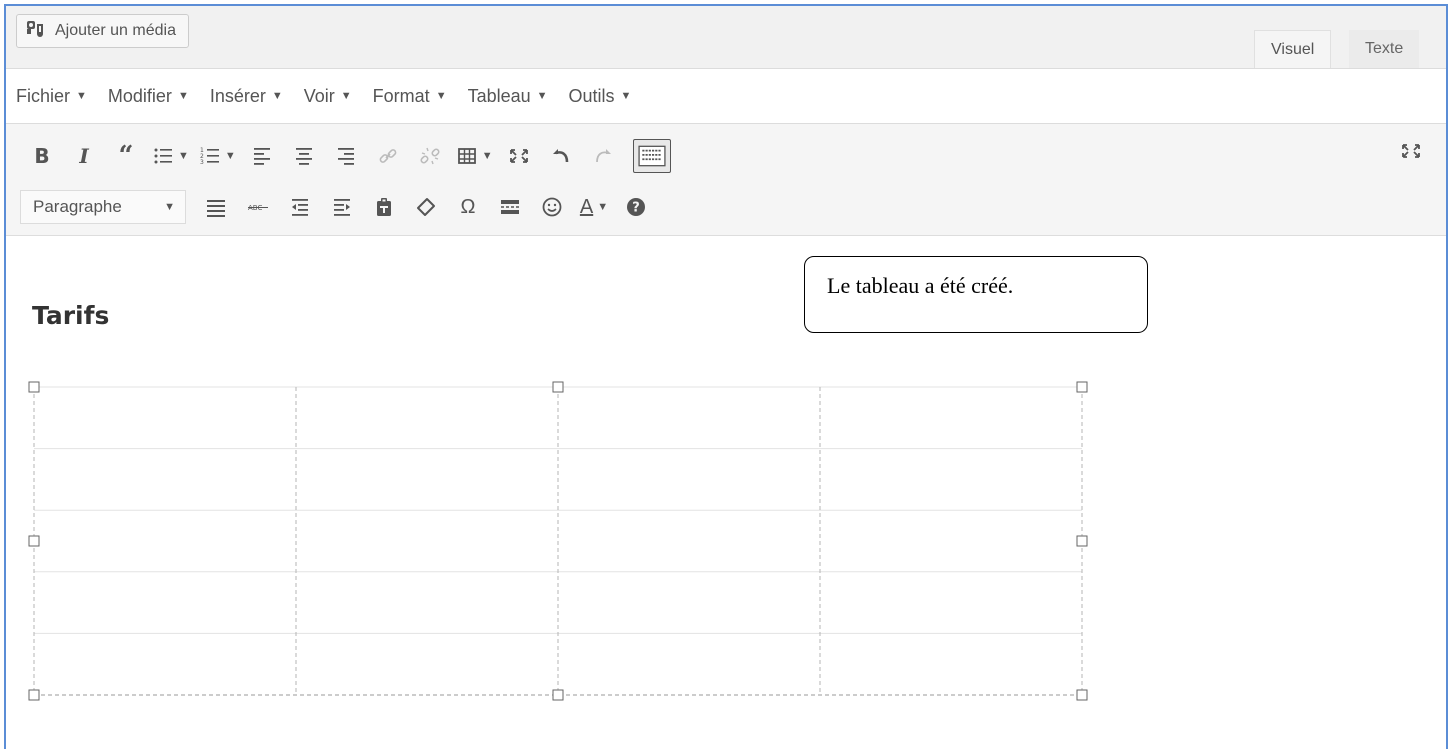 Image resolution: width=1453 pixels, height=749 pixels. I want to click on align-right-icon, so click(345, 156).